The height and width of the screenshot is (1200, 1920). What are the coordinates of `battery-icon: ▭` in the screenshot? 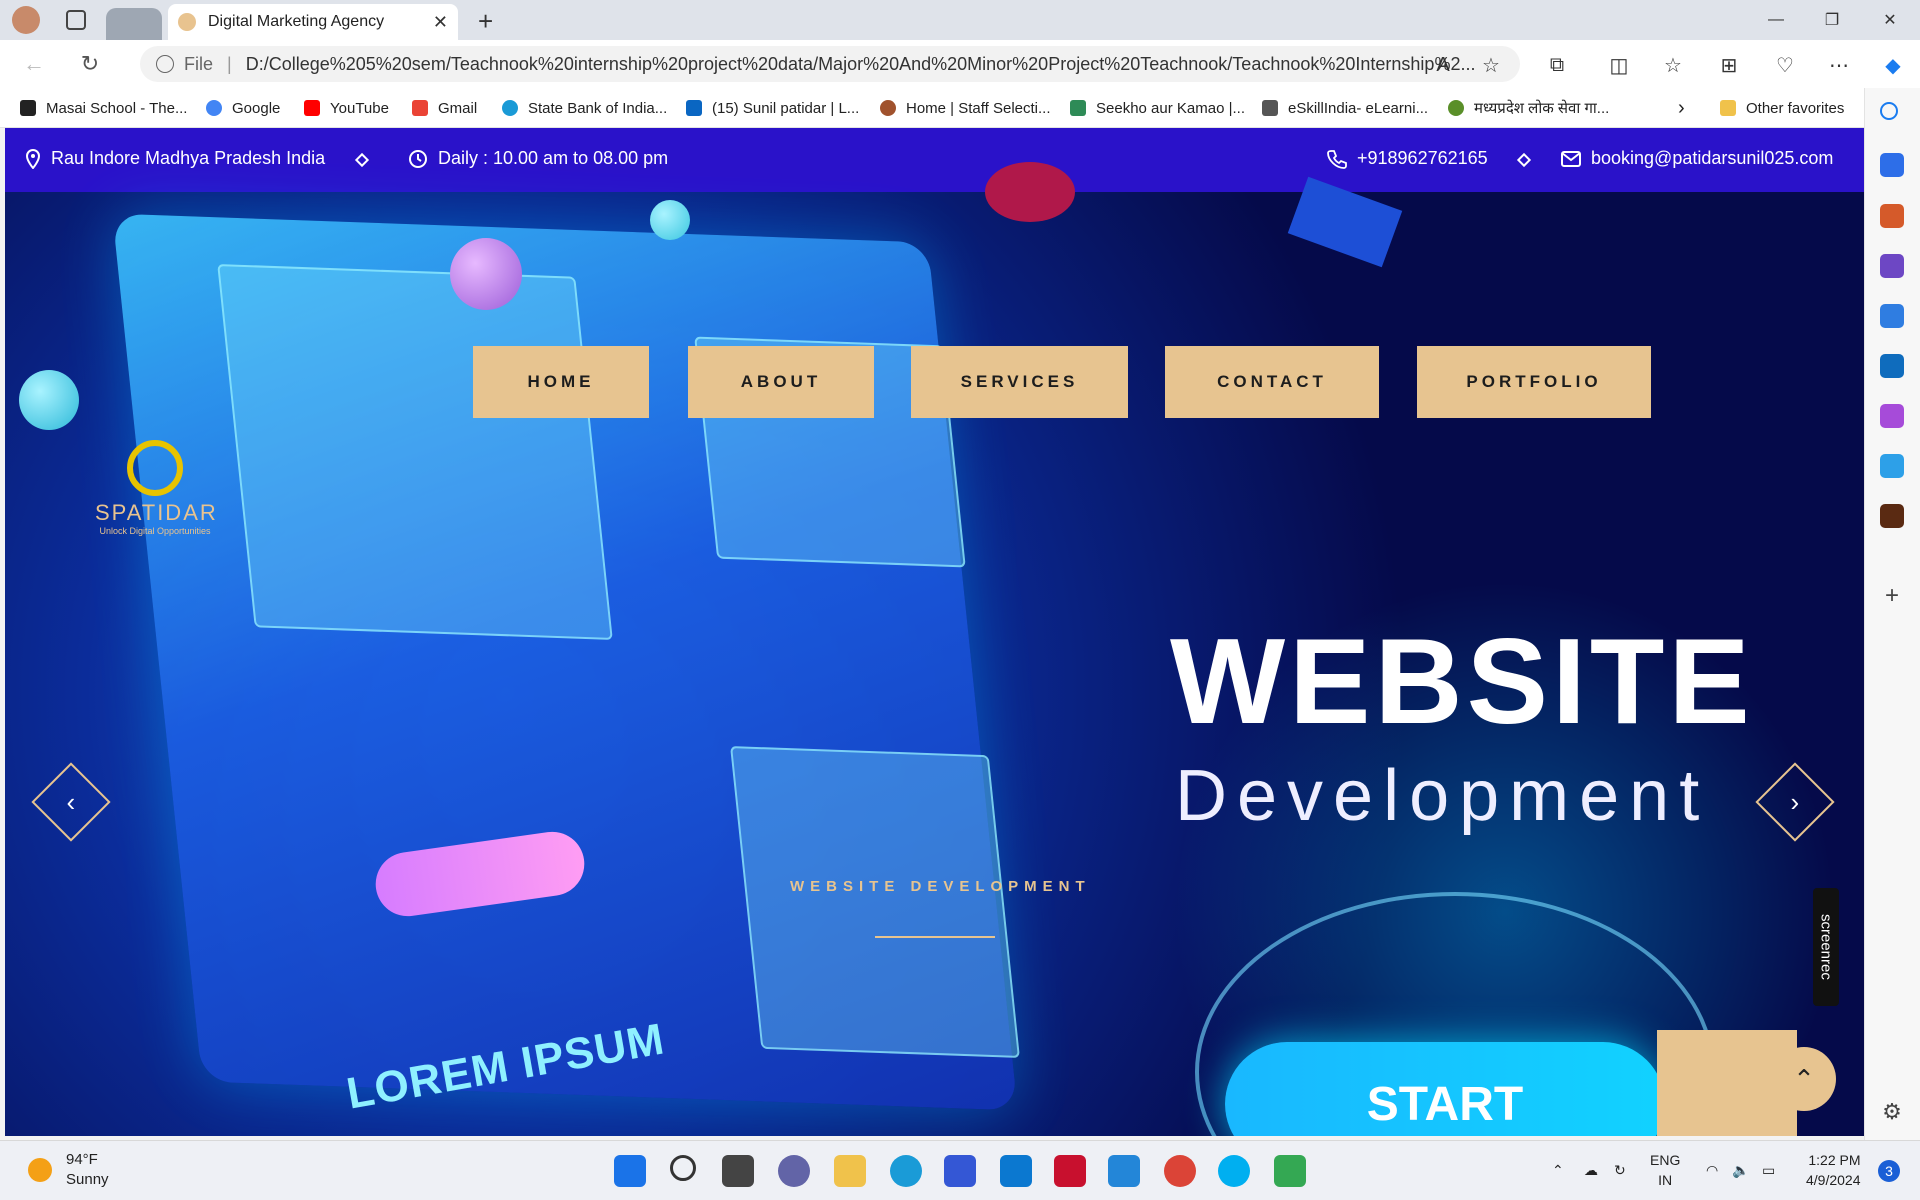 It's located at (1768, 1170).